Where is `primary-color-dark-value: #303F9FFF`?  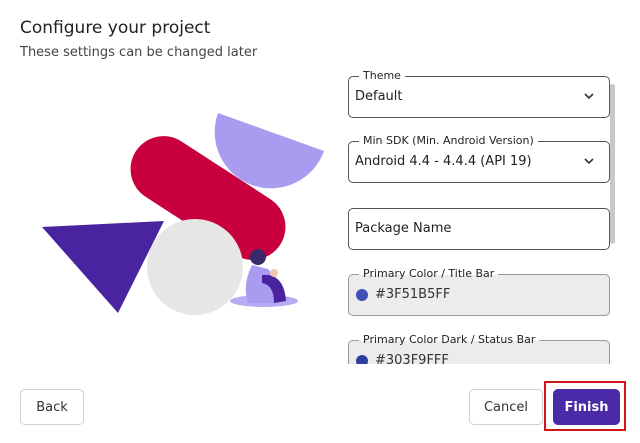
primary-color-dark-value: #303F9FFF is located at coordinates (412, 358).